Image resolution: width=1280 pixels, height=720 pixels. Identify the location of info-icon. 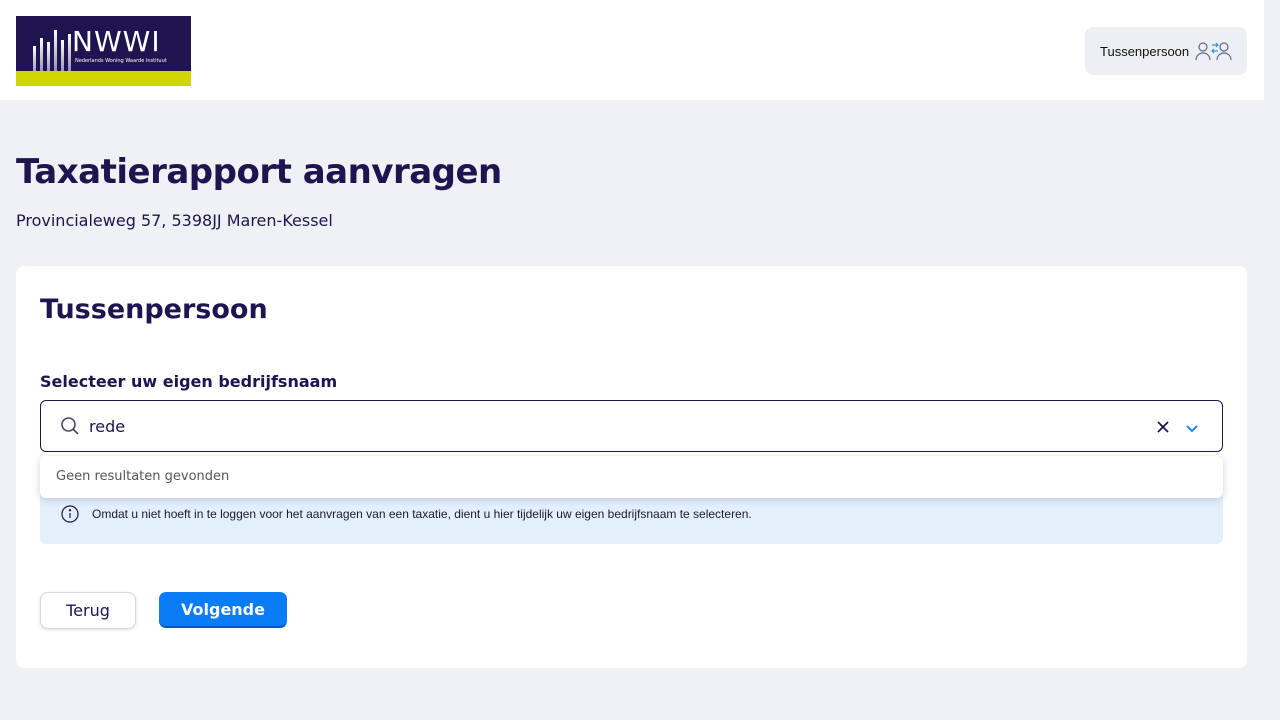
(70, 516).